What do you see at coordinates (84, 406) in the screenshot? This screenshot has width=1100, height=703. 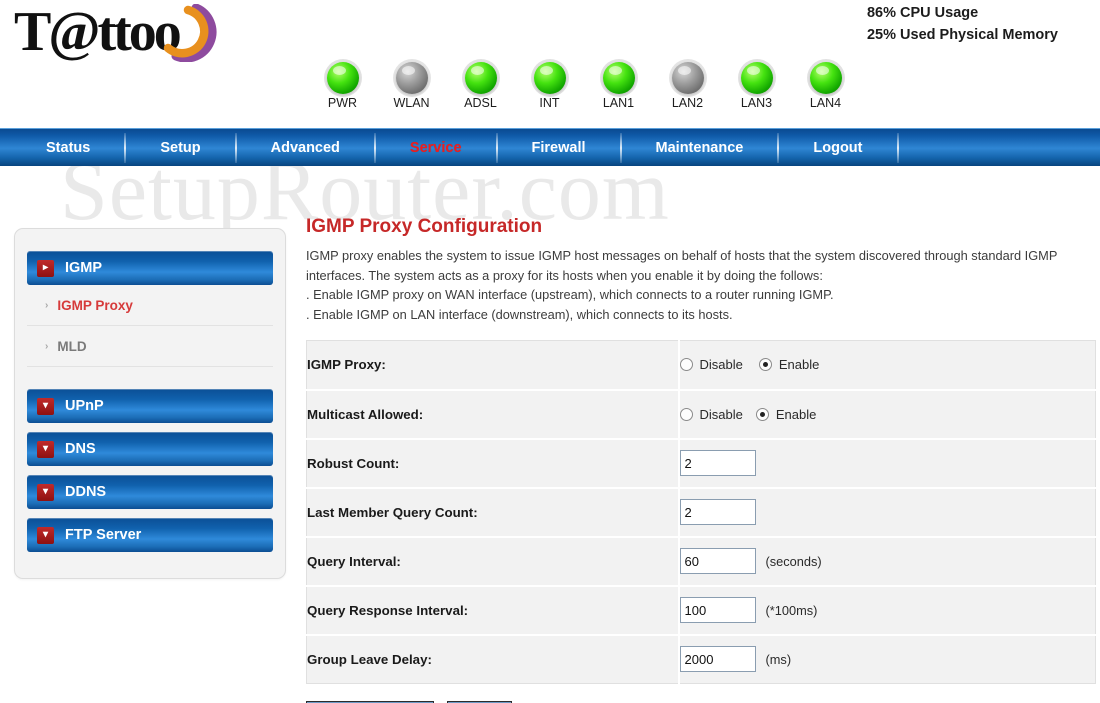 I see `sidebar-group-label: UPnP` at bounding box center [84, 406].